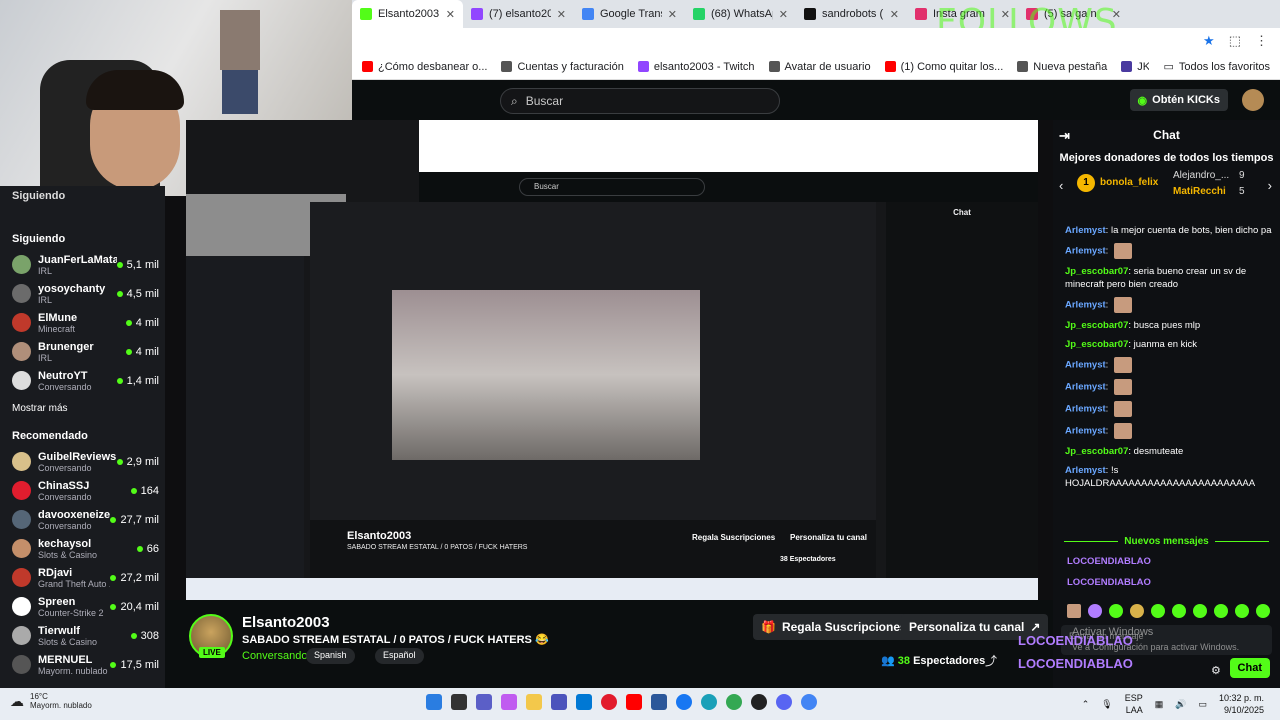 This screenshot has width=1280, height=720. I want to click on sidebar-channel-yosoychanty: yosoychanty IRL 4,5 mil, so click(82, 293).